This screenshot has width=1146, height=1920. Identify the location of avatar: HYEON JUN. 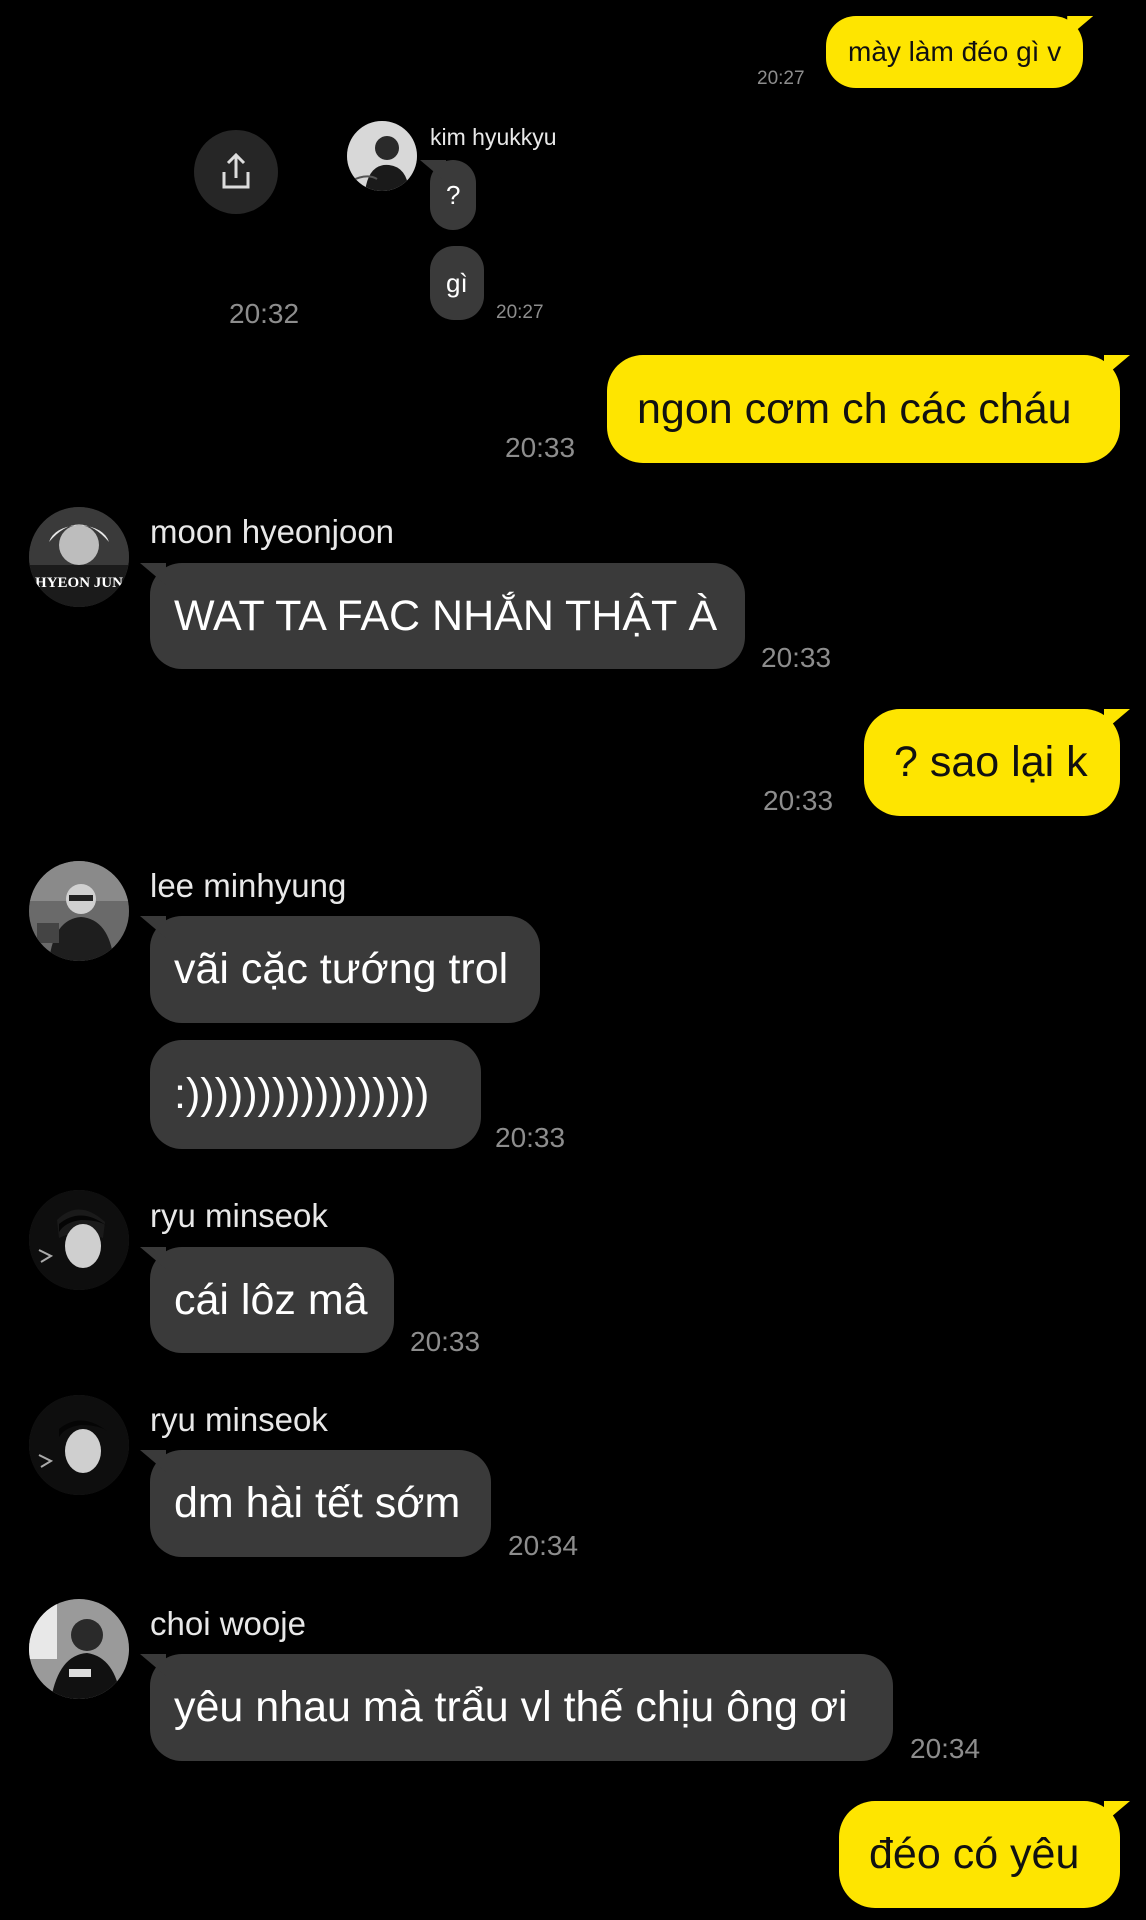
(79, 557).